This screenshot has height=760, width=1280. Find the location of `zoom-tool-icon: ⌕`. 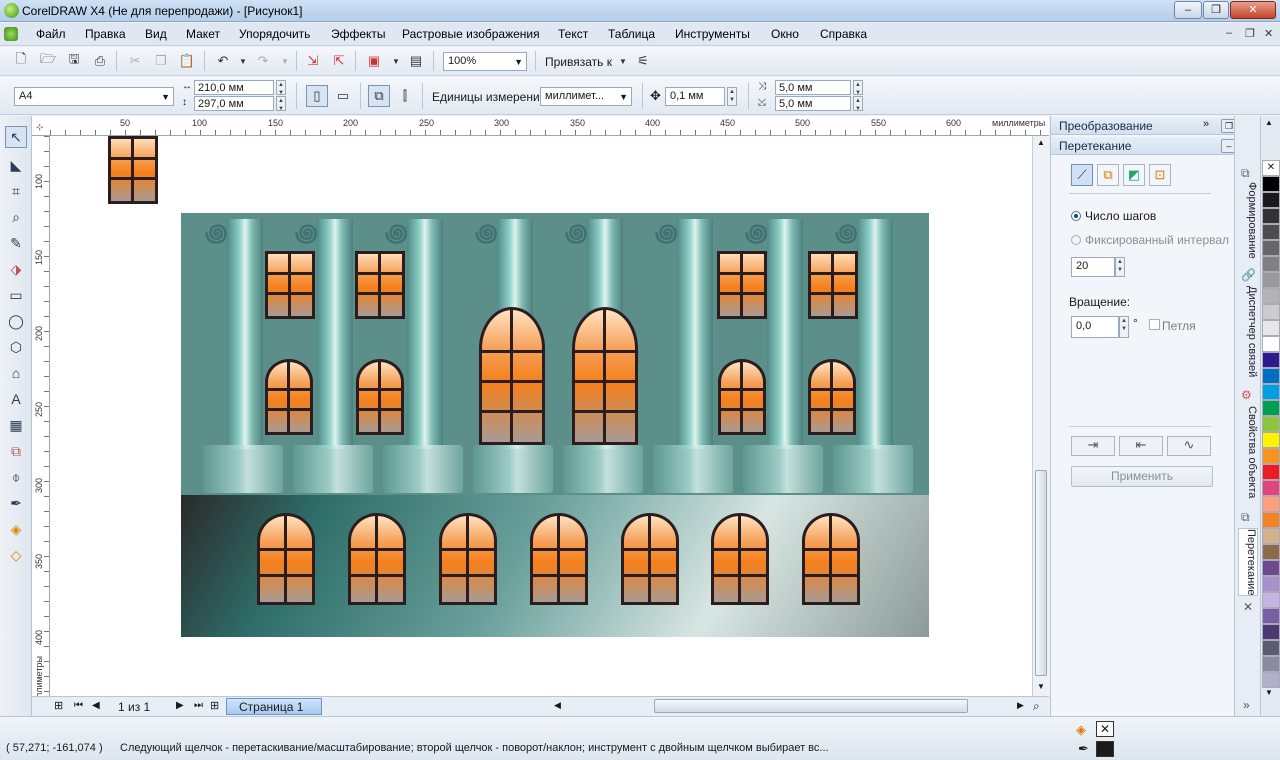

zoom-tool-icon: ⌕ is located at coordinates (16, 217).